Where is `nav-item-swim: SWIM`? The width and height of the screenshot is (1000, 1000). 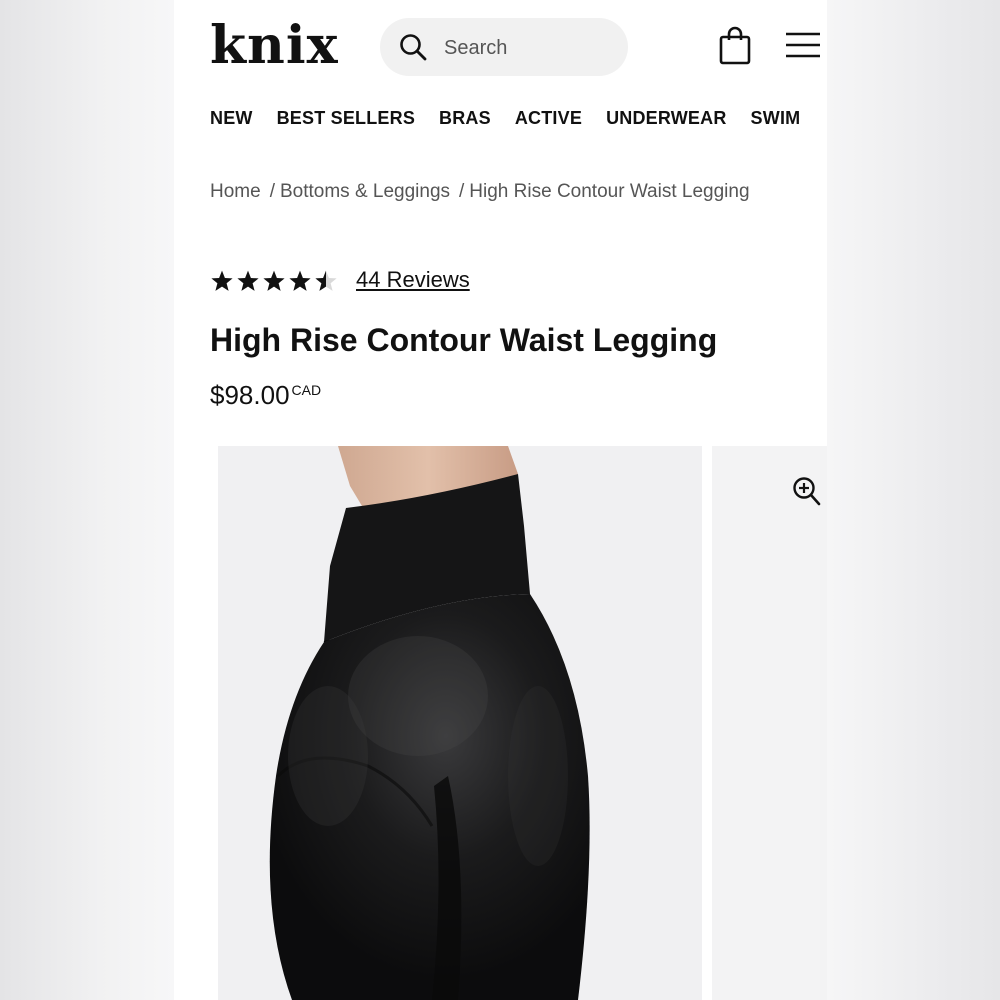
nav-item-swim: SWIM is located at coordinates (776, 118).